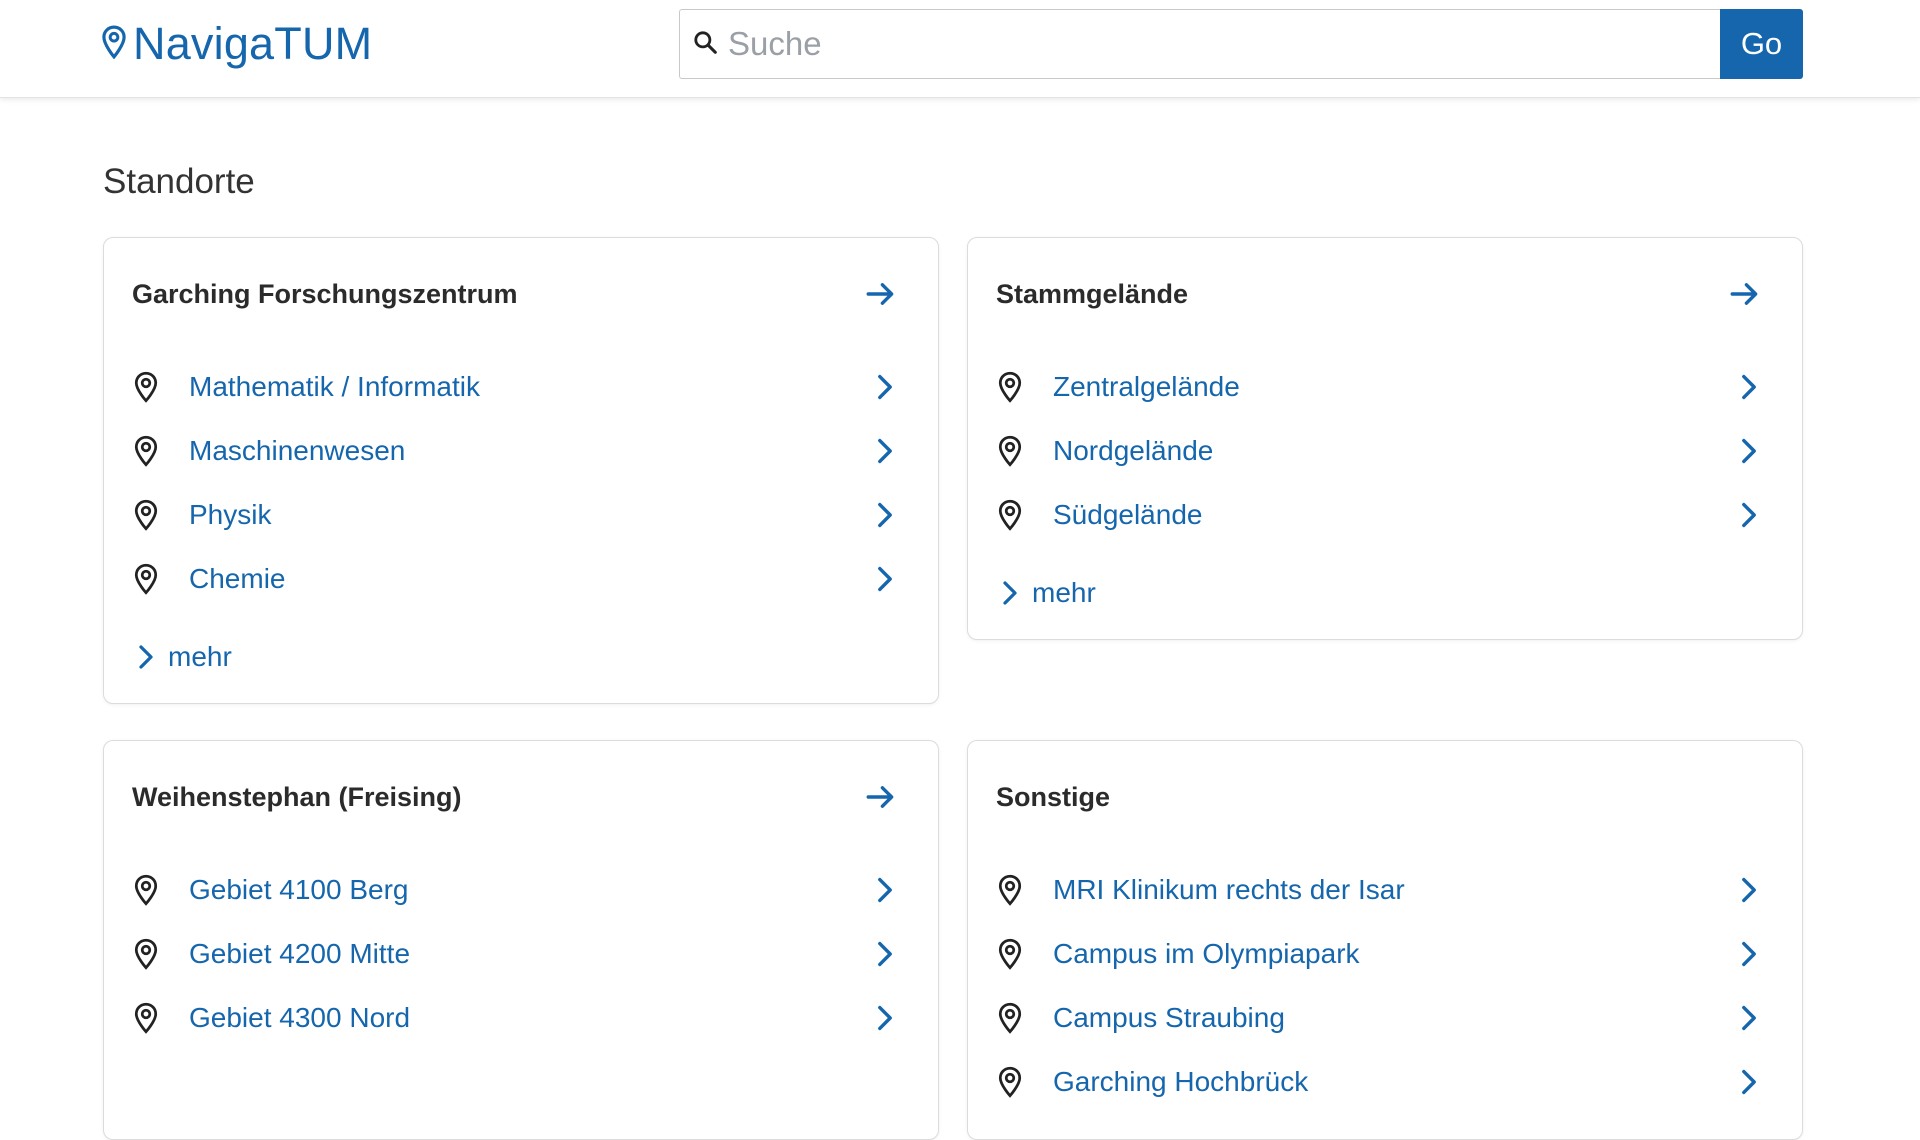 The image size is (1920, 1140). What do you see at coordinates (300, 1017) in the screenshot?
I see `location-label: Gebiet 4300 Nord` at bounding box center [300, 1017].